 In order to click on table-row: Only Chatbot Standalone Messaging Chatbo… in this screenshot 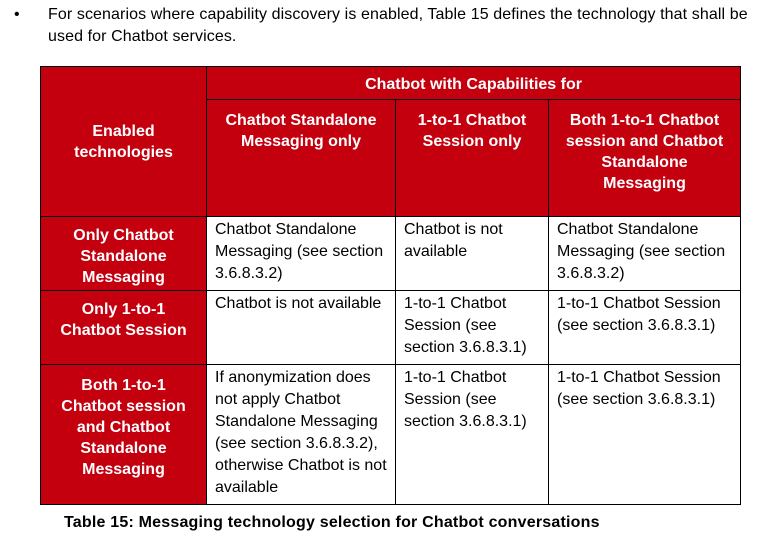, I will do `click(391, 253)`.